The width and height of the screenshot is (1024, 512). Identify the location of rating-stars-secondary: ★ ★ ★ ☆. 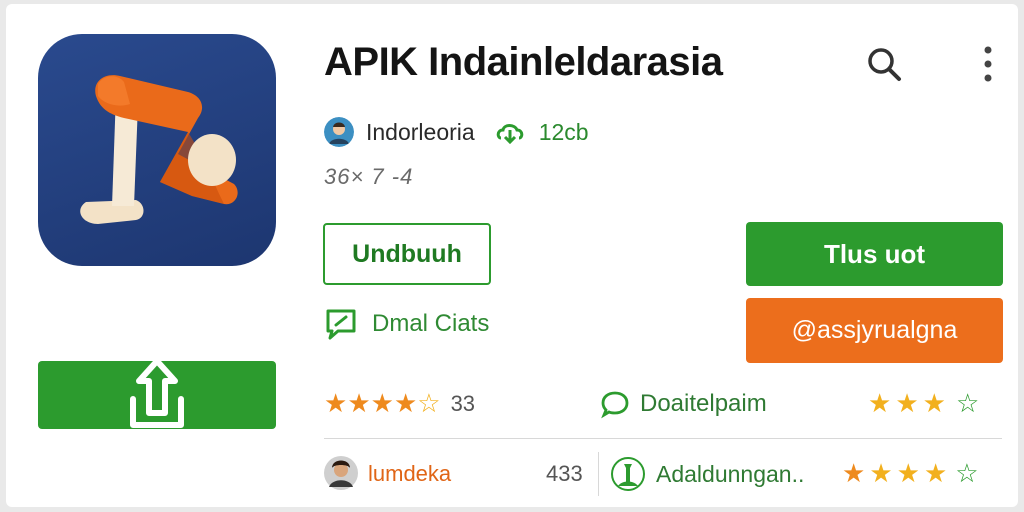
(923, 404).